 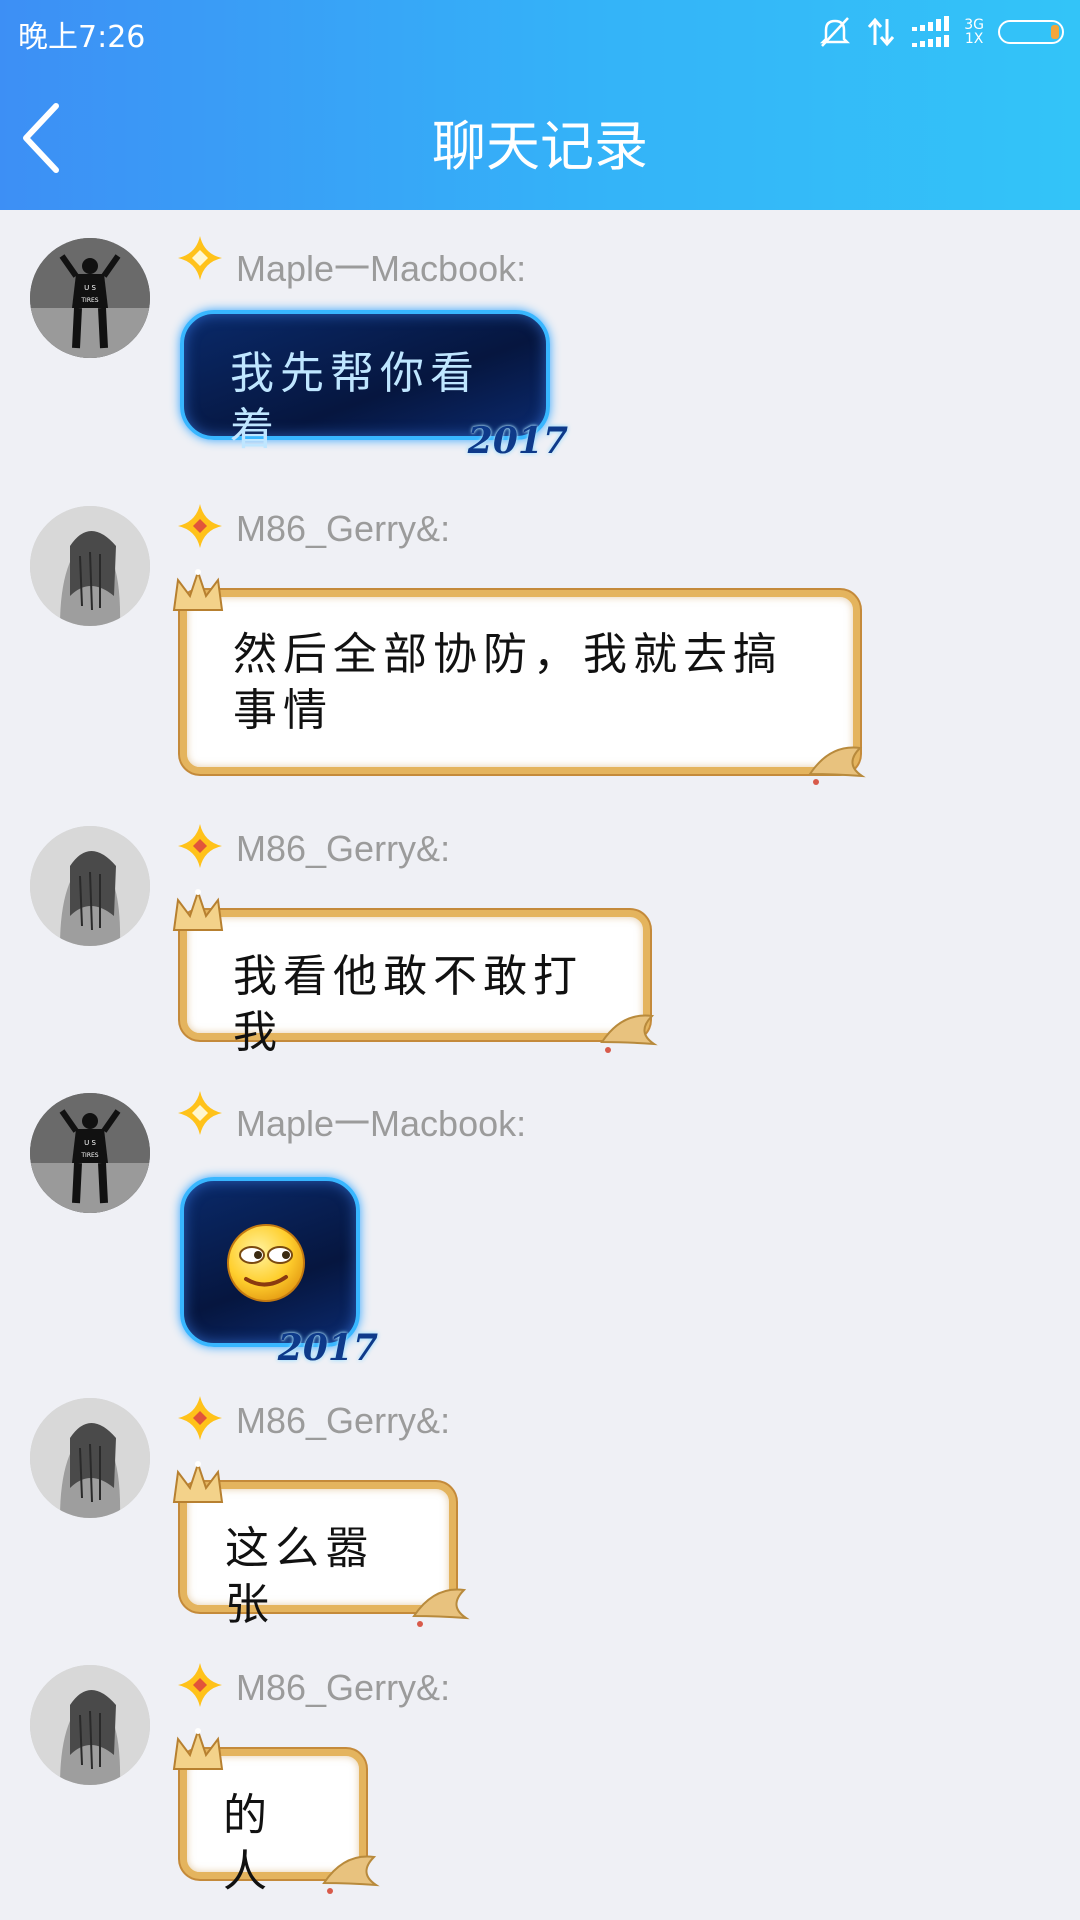 I want to click on signal-icon, so click(x=931, y=31).